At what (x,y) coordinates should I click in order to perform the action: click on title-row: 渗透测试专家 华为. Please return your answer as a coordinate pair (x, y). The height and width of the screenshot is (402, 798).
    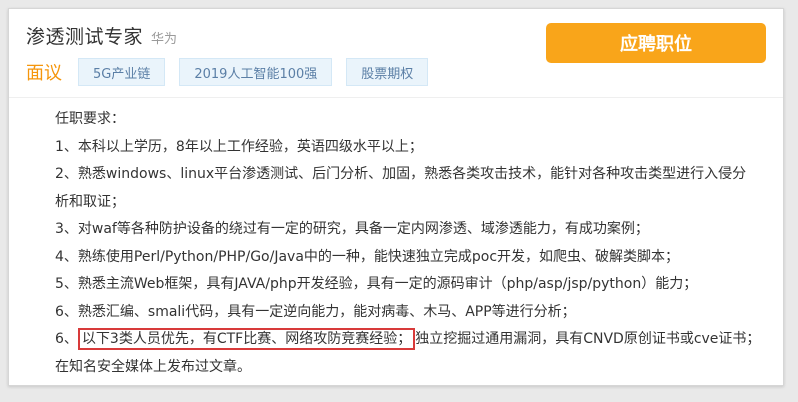
    Looking at the image, I should click on (101, 35).